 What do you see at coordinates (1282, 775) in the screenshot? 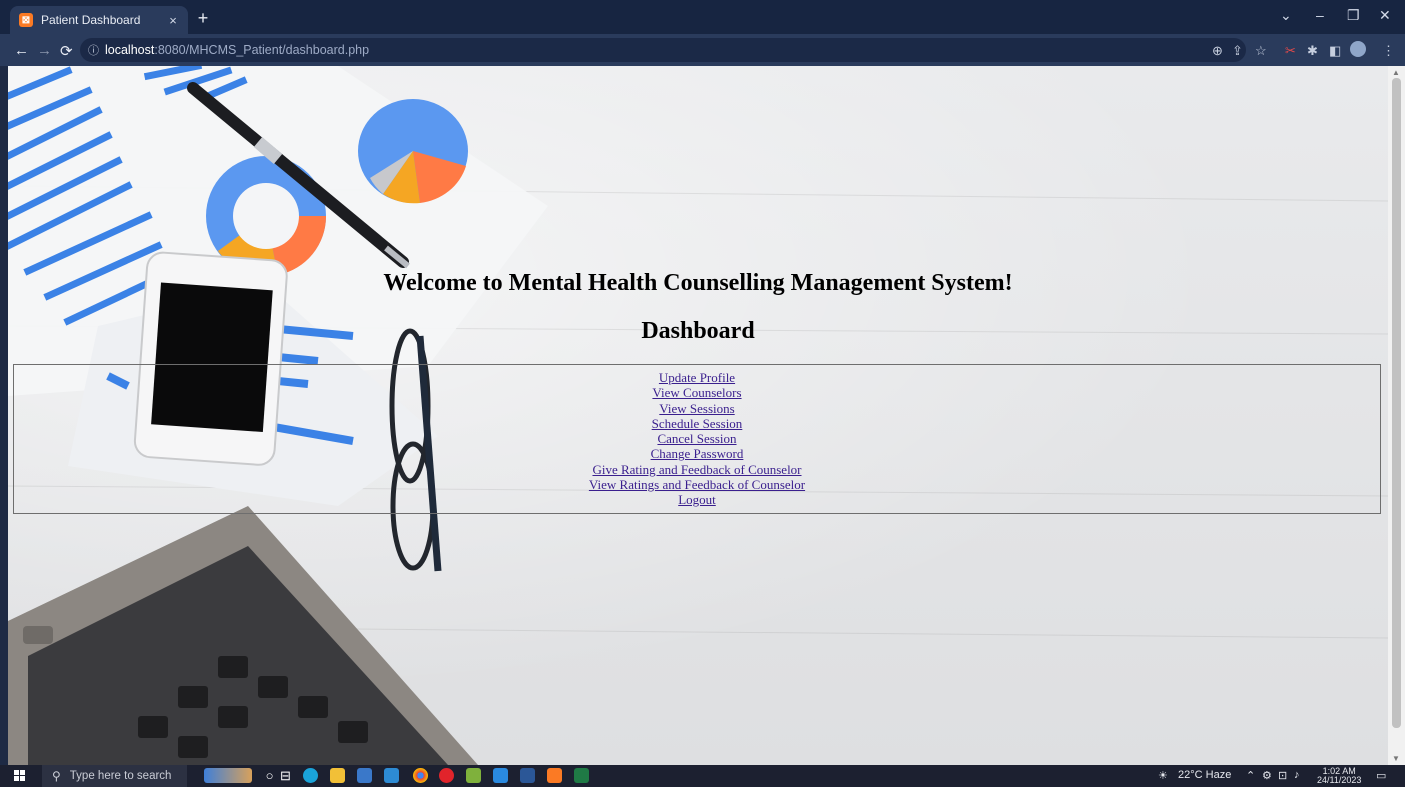
I see `network-icon: ⊡` at bounding box center [1282, 775].